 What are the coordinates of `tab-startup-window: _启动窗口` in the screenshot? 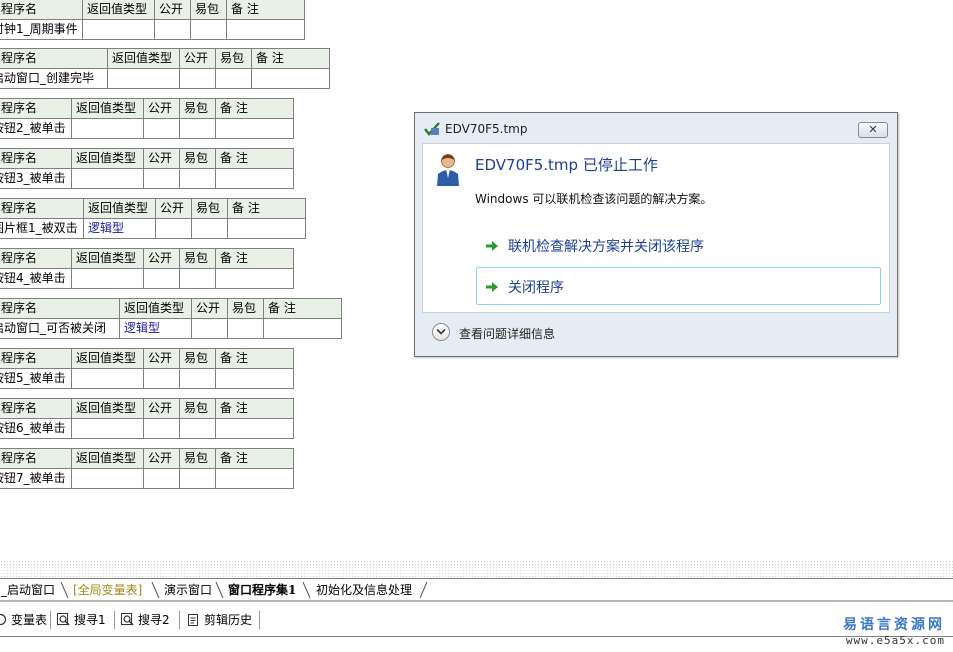 It's located at (28, 590).